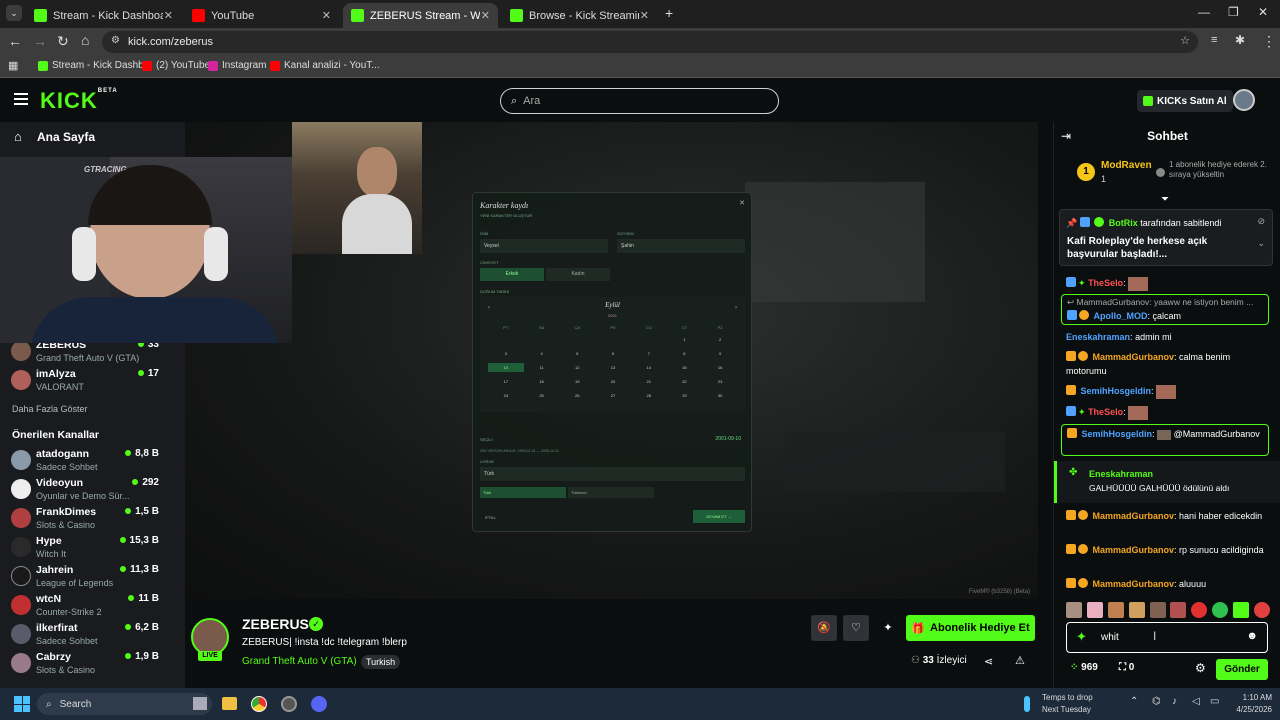 This screenshot has width=1280, height=720. What do you see at coordinates (542, 381) in the screenshot?
I see `calendar-day: 18` at bounding box center [542, 381].